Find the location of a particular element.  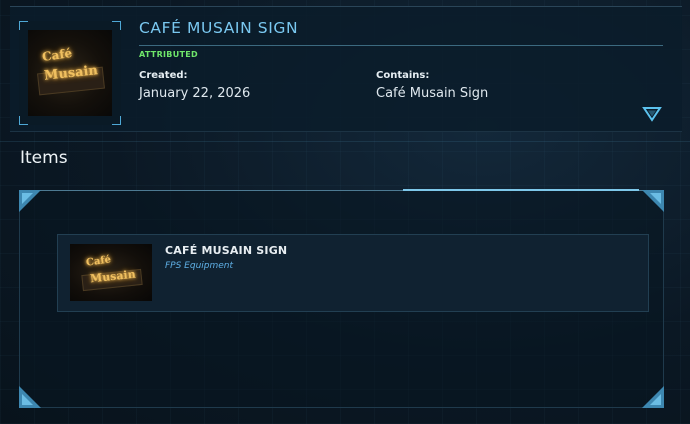

chevron-down-icon is located at coordinates (652, 114).